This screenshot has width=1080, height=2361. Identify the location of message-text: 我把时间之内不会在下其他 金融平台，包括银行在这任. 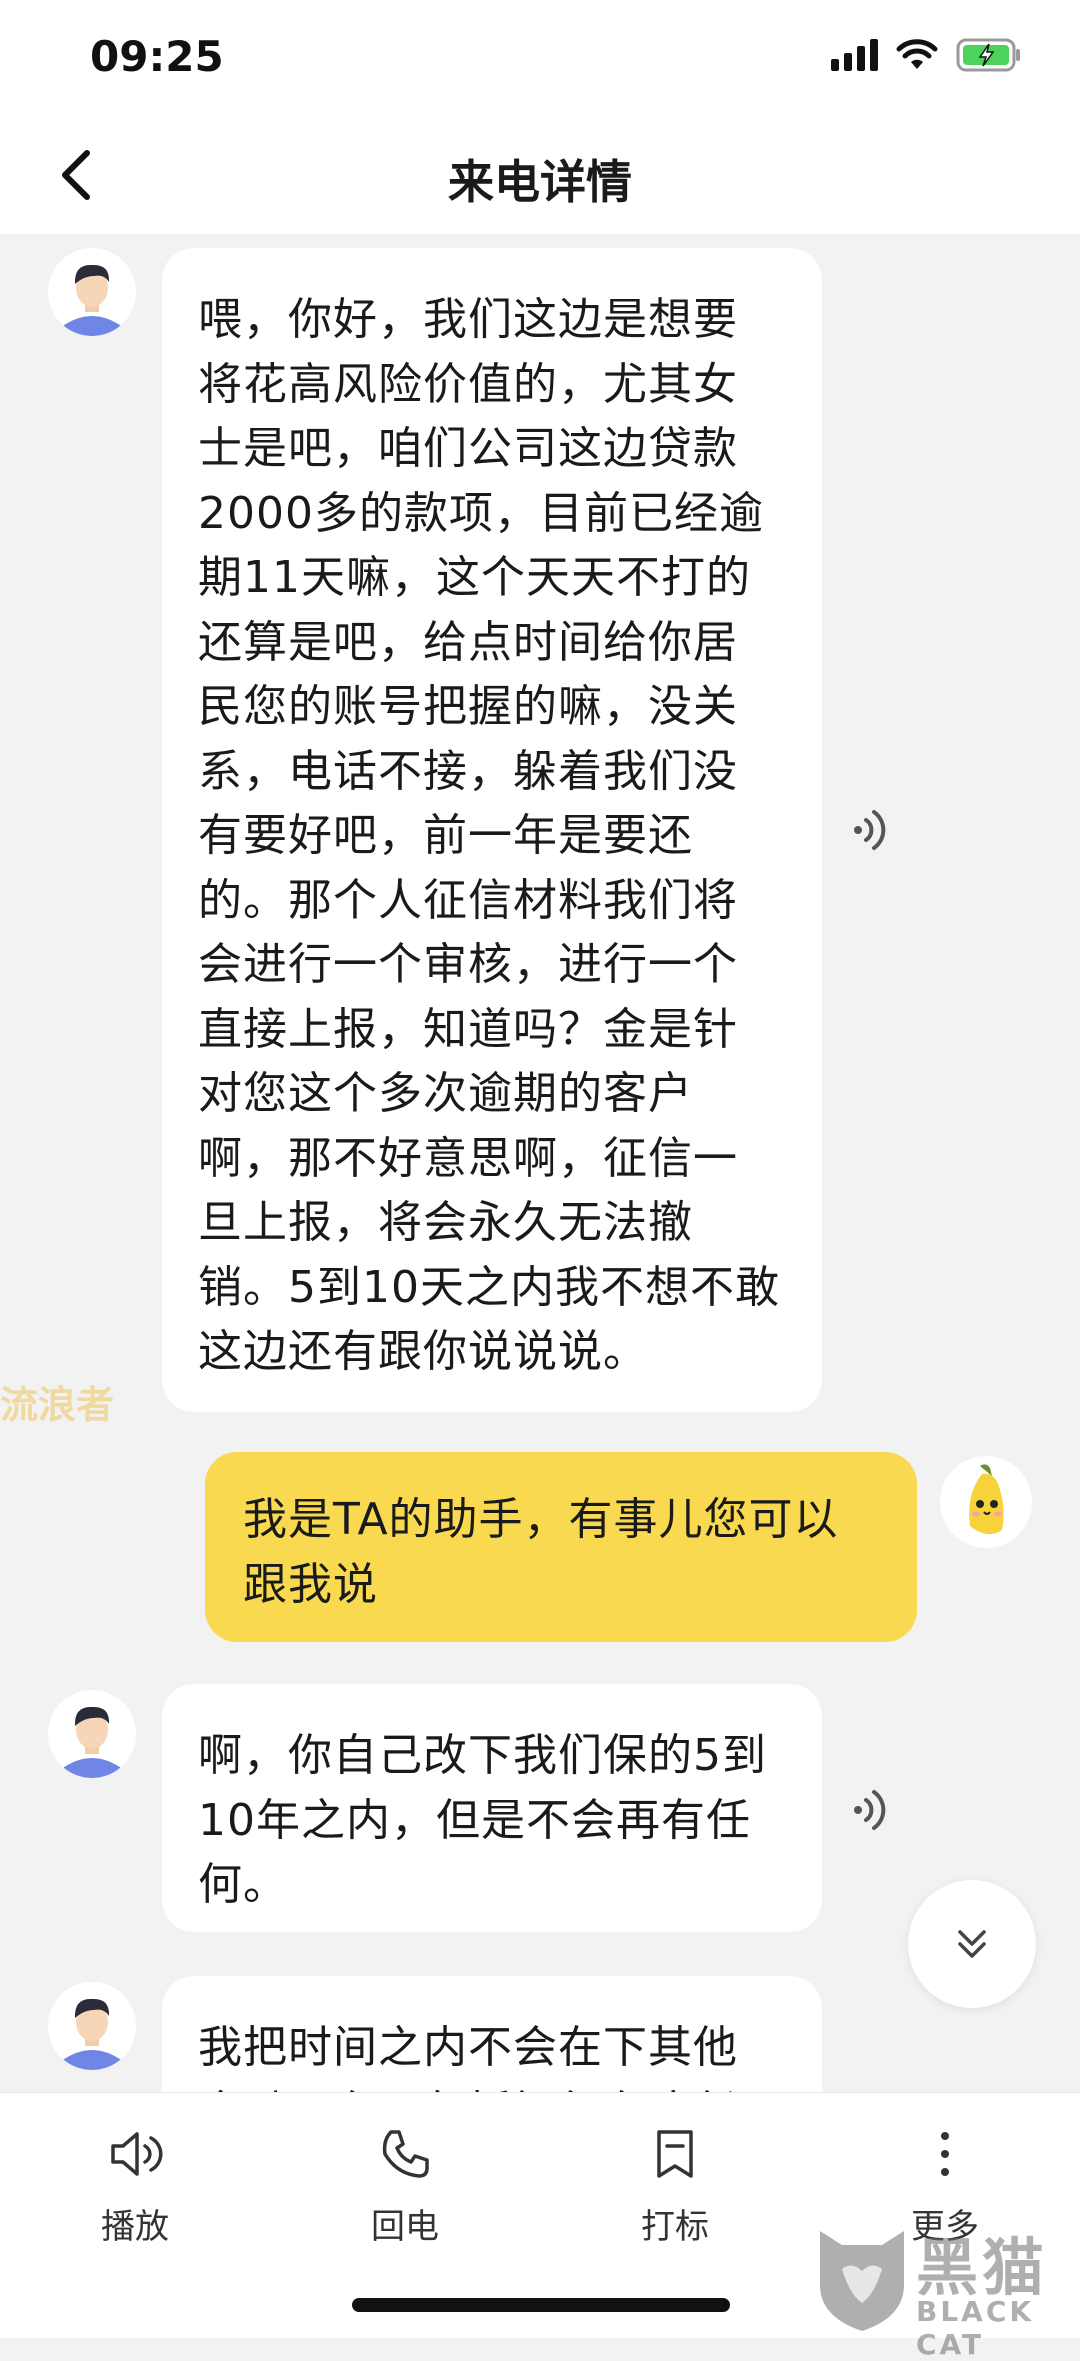
(468, 2057).